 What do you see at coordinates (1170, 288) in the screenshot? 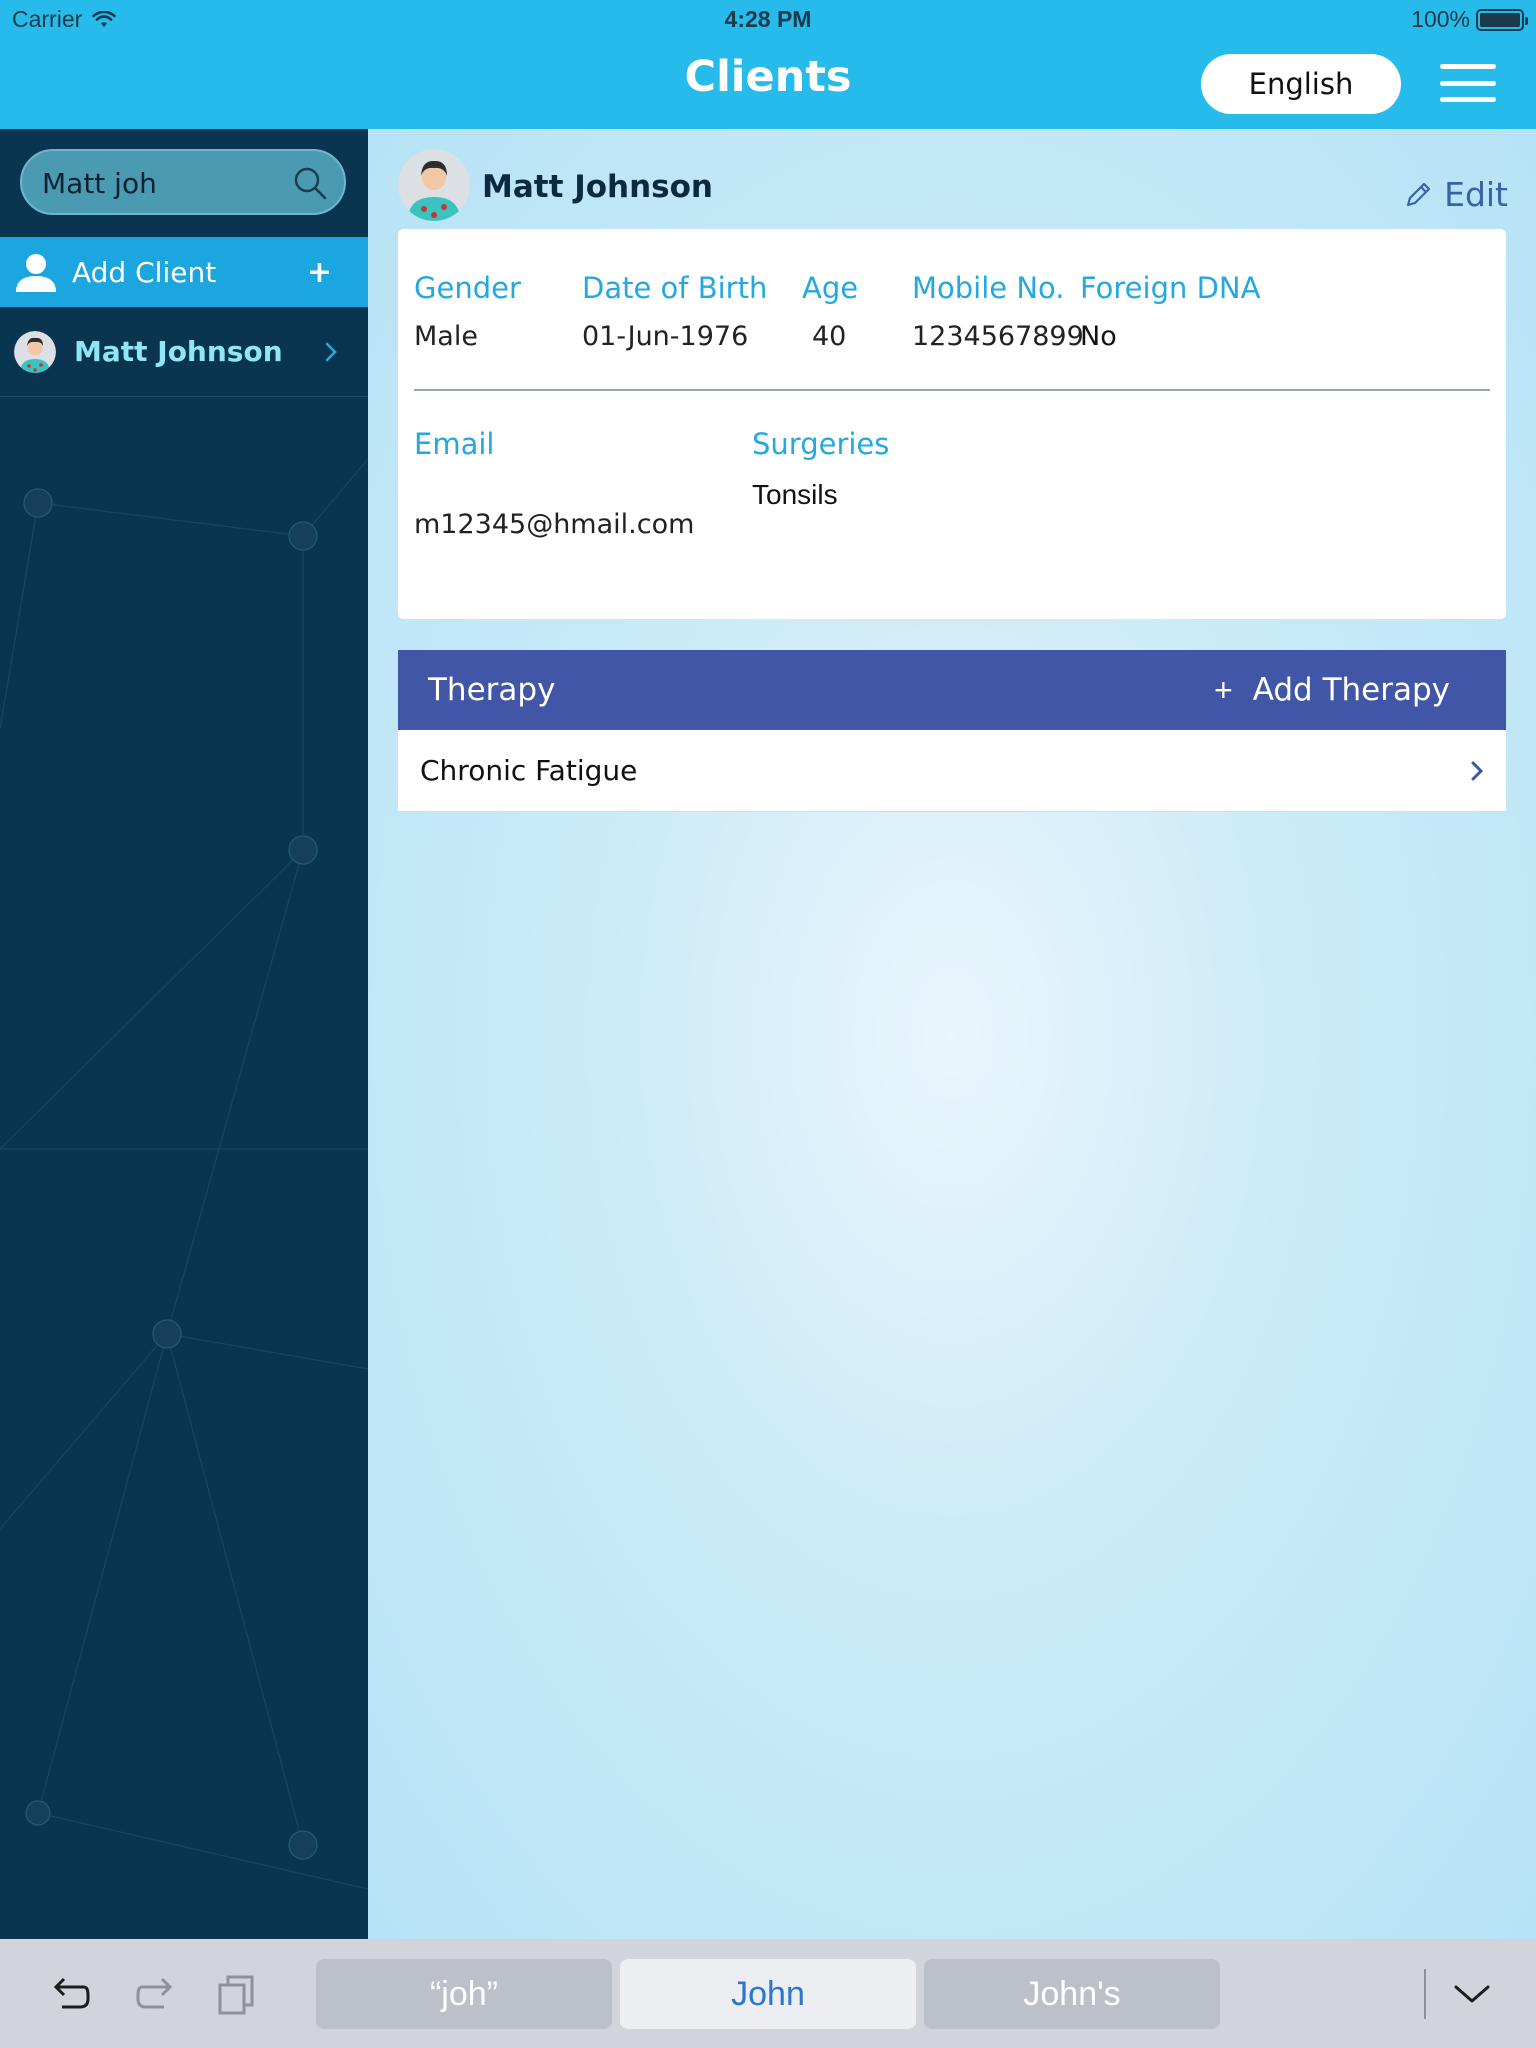
I see `foreign-dna-label: Foreign DNA` at bounding box center [1170, 288].